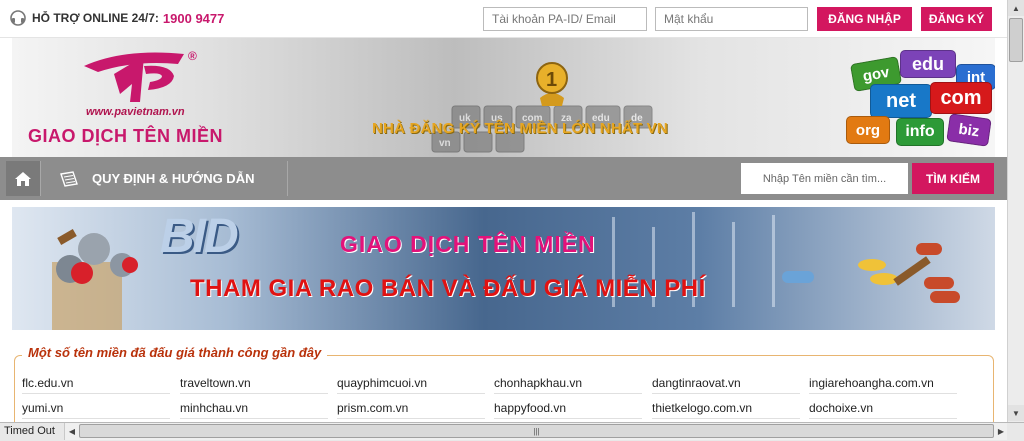 The width and height of the screenshot is (1024, 441). What do you see at coordinates (254, 408) in the screenshot?
I see `auction-domain-link: minhchau.vn` at bounding box center [254, 408].